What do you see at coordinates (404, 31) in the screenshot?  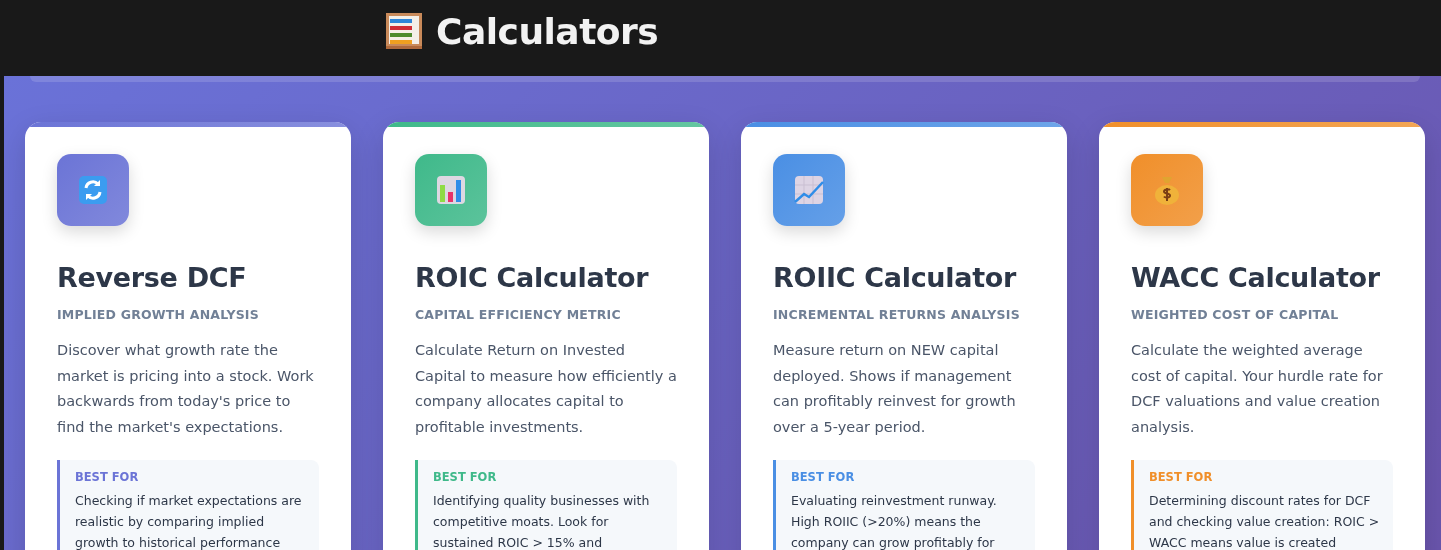 I see `abacus-icon` at bounding box center [404, 31].